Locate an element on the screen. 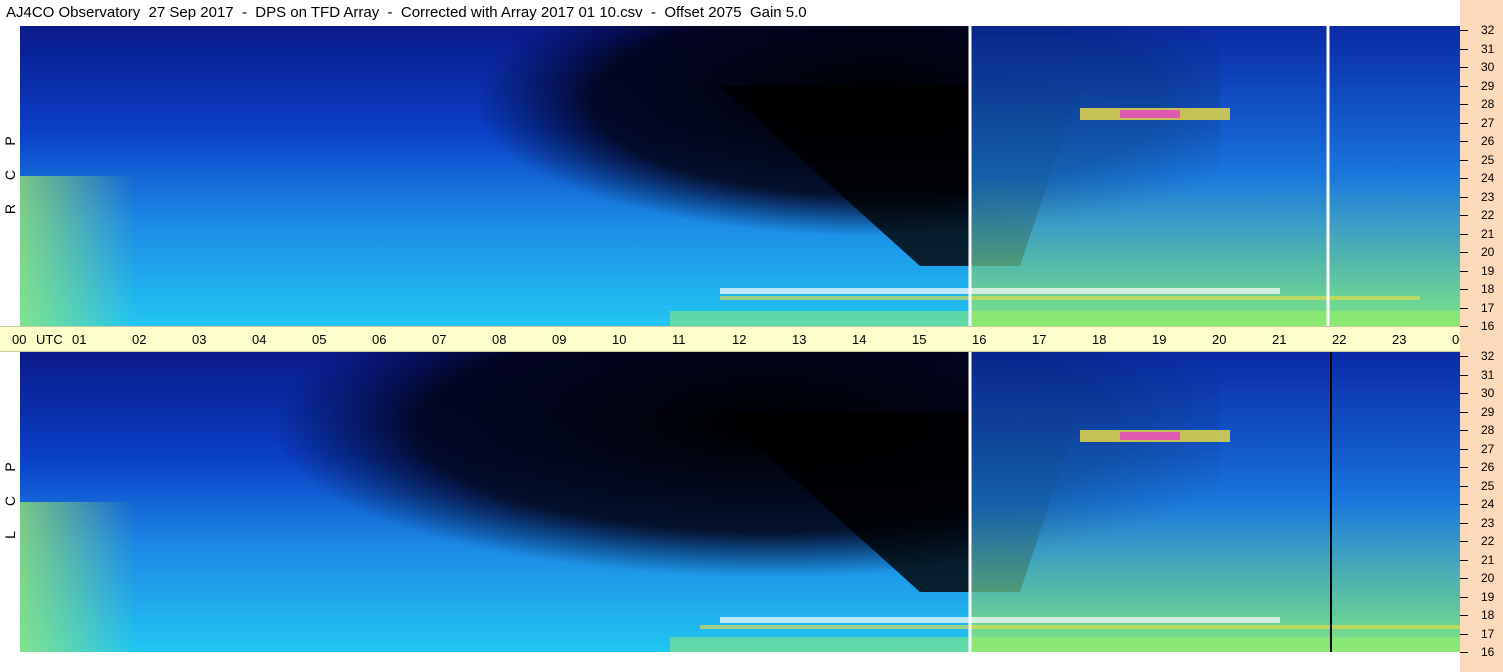  time-tick-label: 08 is located at coordinates (499, 339).